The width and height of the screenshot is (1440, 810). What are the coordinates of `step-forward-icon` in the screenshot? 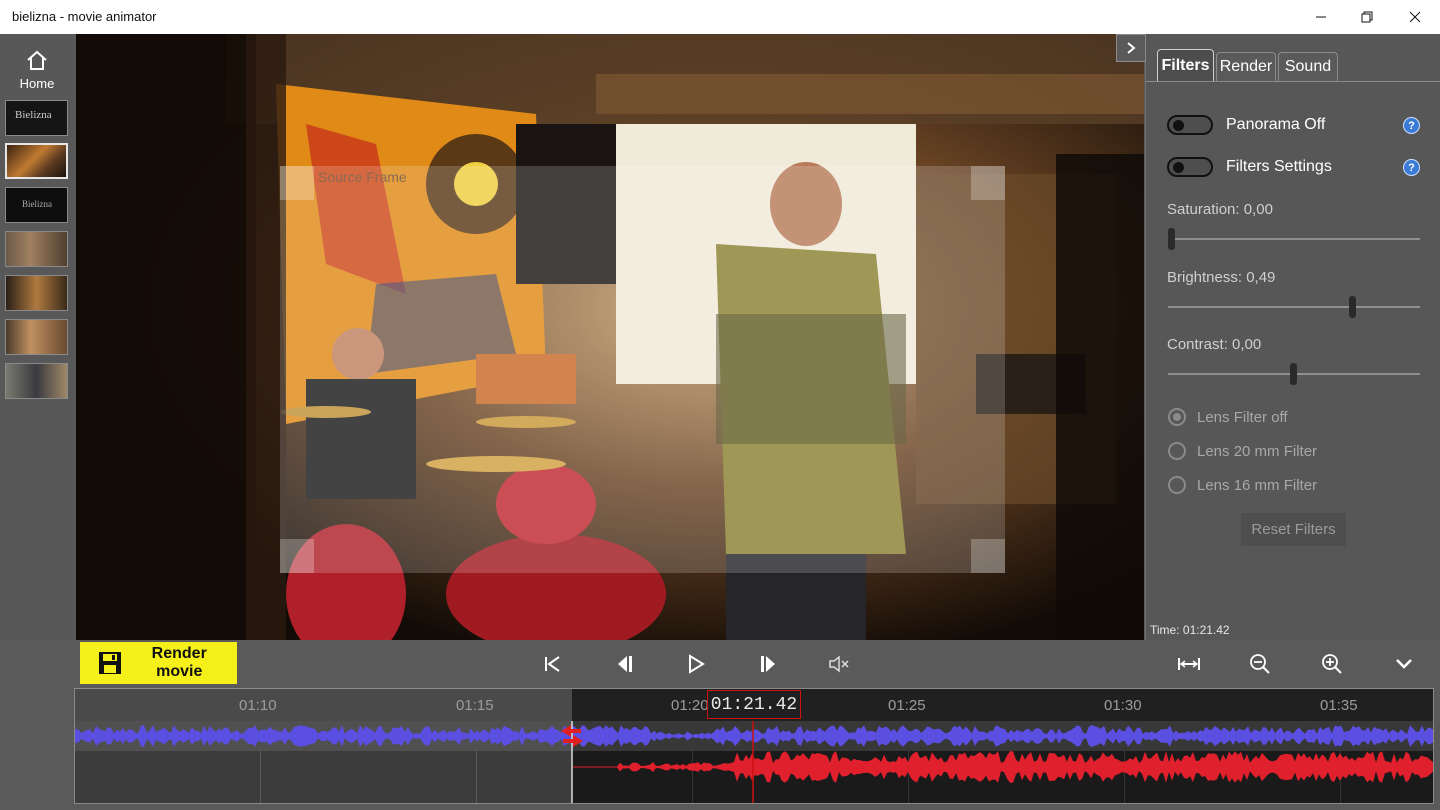 It's located at (768, 664).